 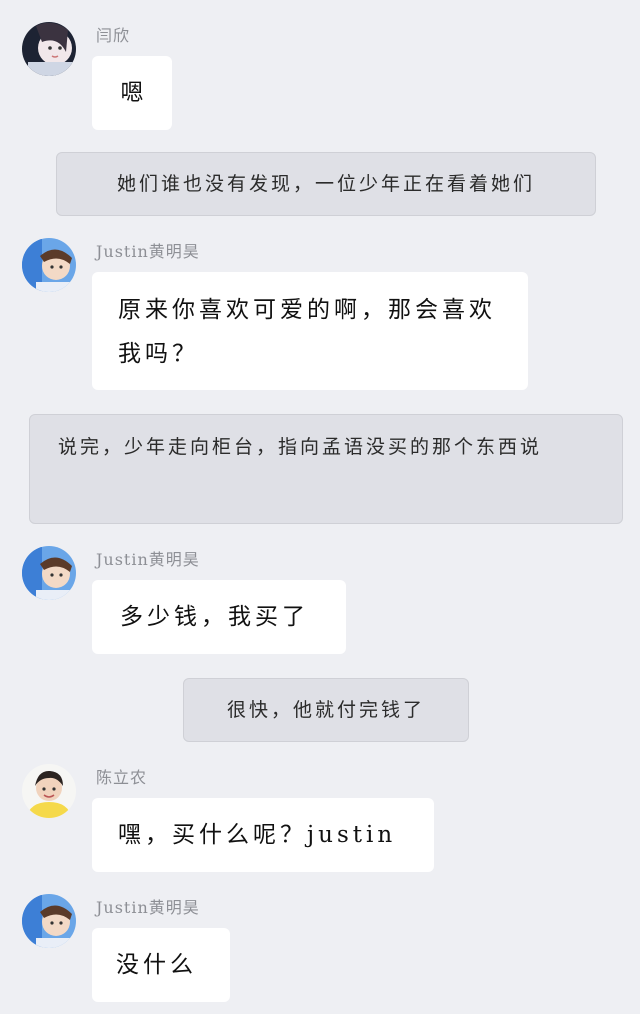 What do you see at coordinates (322, 77) in the screenshot?
I see `chat-message: 闫欣 嗯` at bounding box center [322, 77].